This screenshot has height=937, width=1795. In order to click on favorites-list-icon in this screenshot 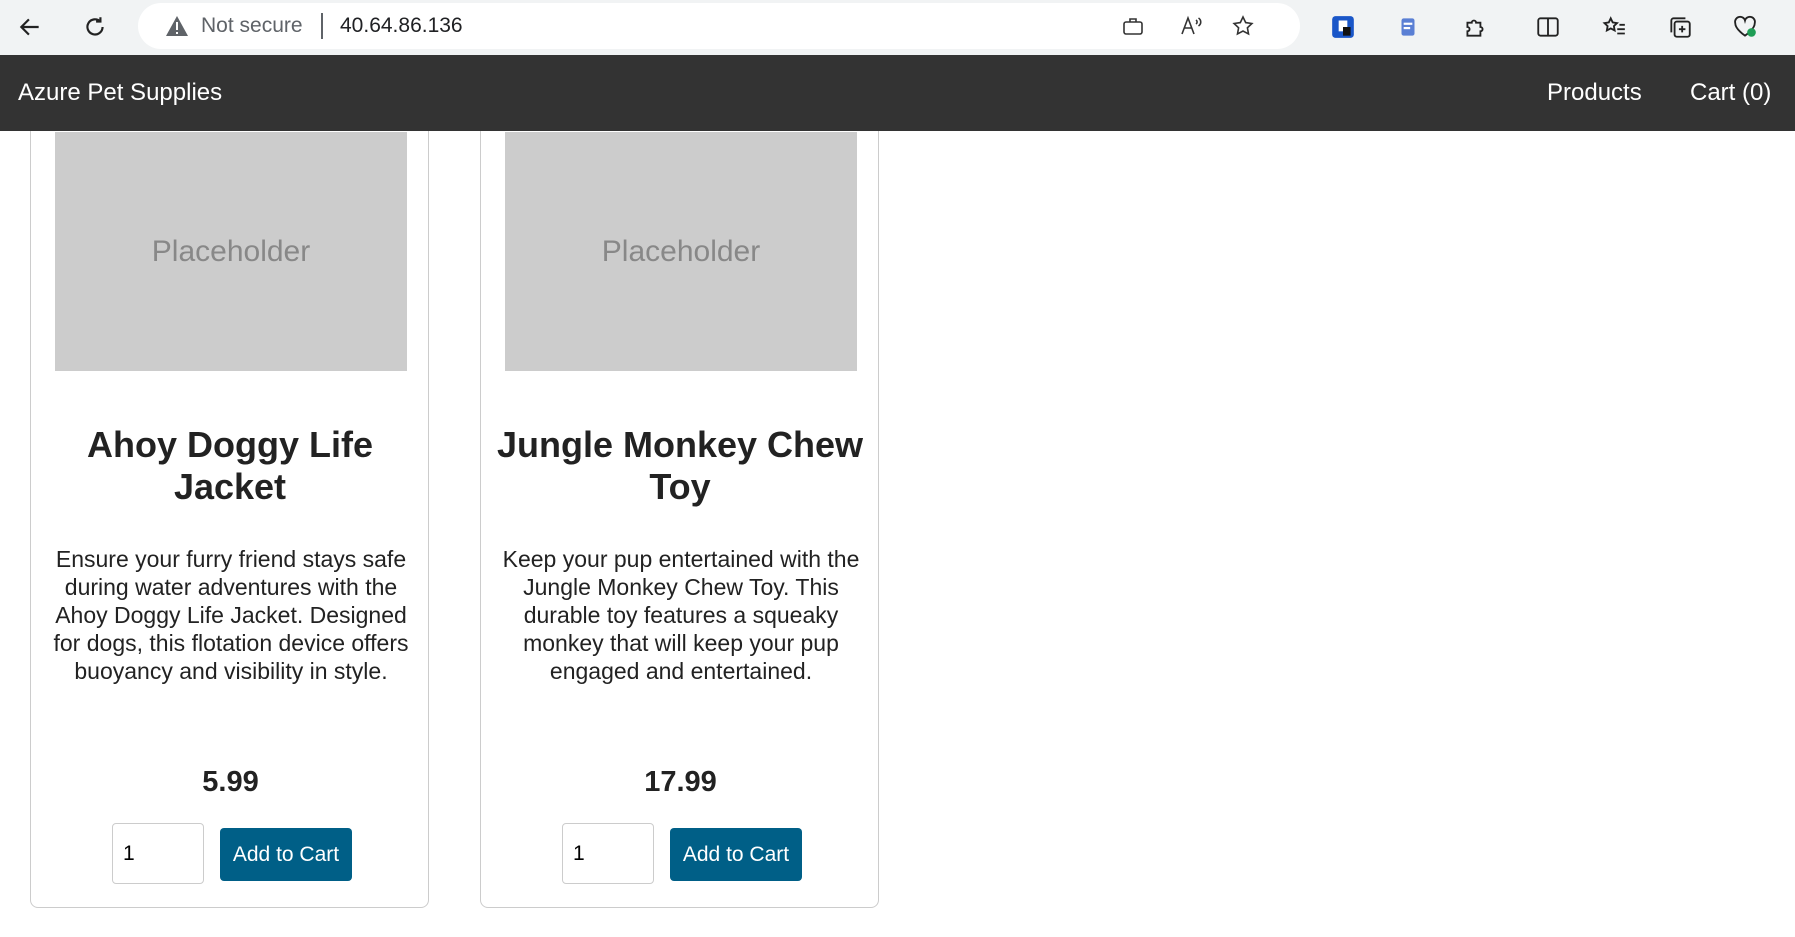, I will do `click(1614, 27)`.